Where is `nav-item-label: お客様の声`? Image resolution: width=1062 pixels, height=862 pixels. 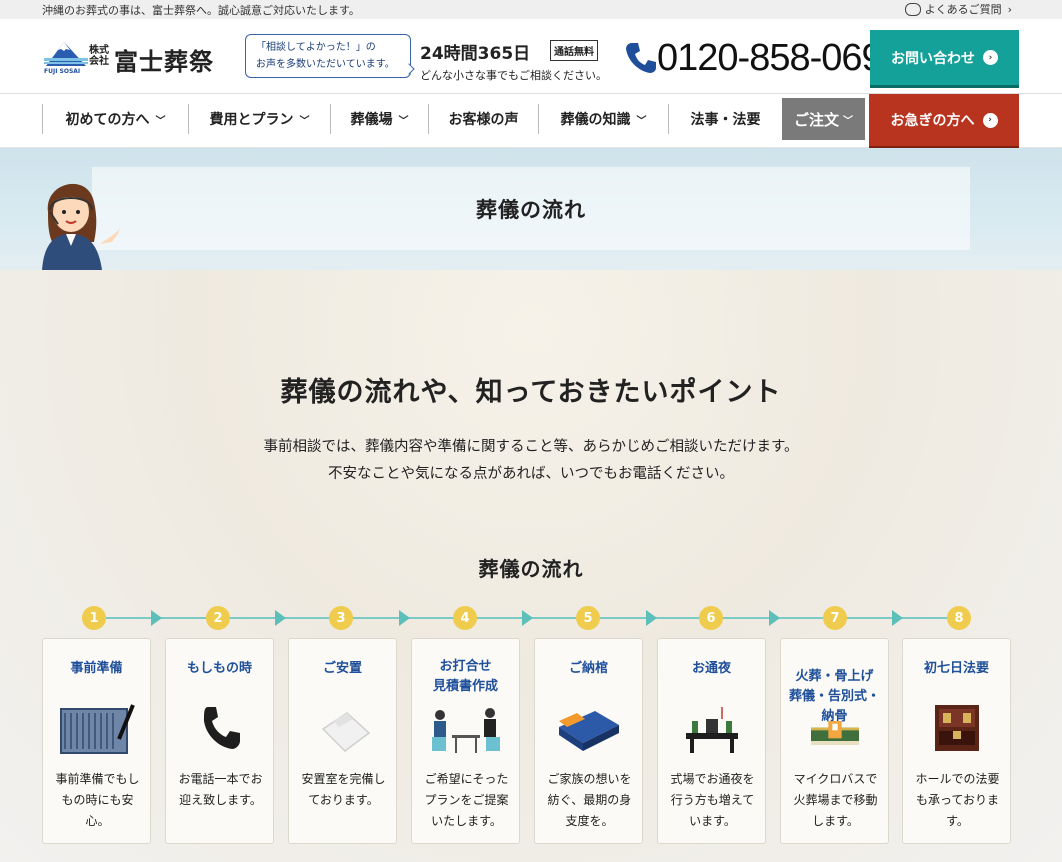
nav-item-label: お客様の声 is located at coordinates (483, 120).